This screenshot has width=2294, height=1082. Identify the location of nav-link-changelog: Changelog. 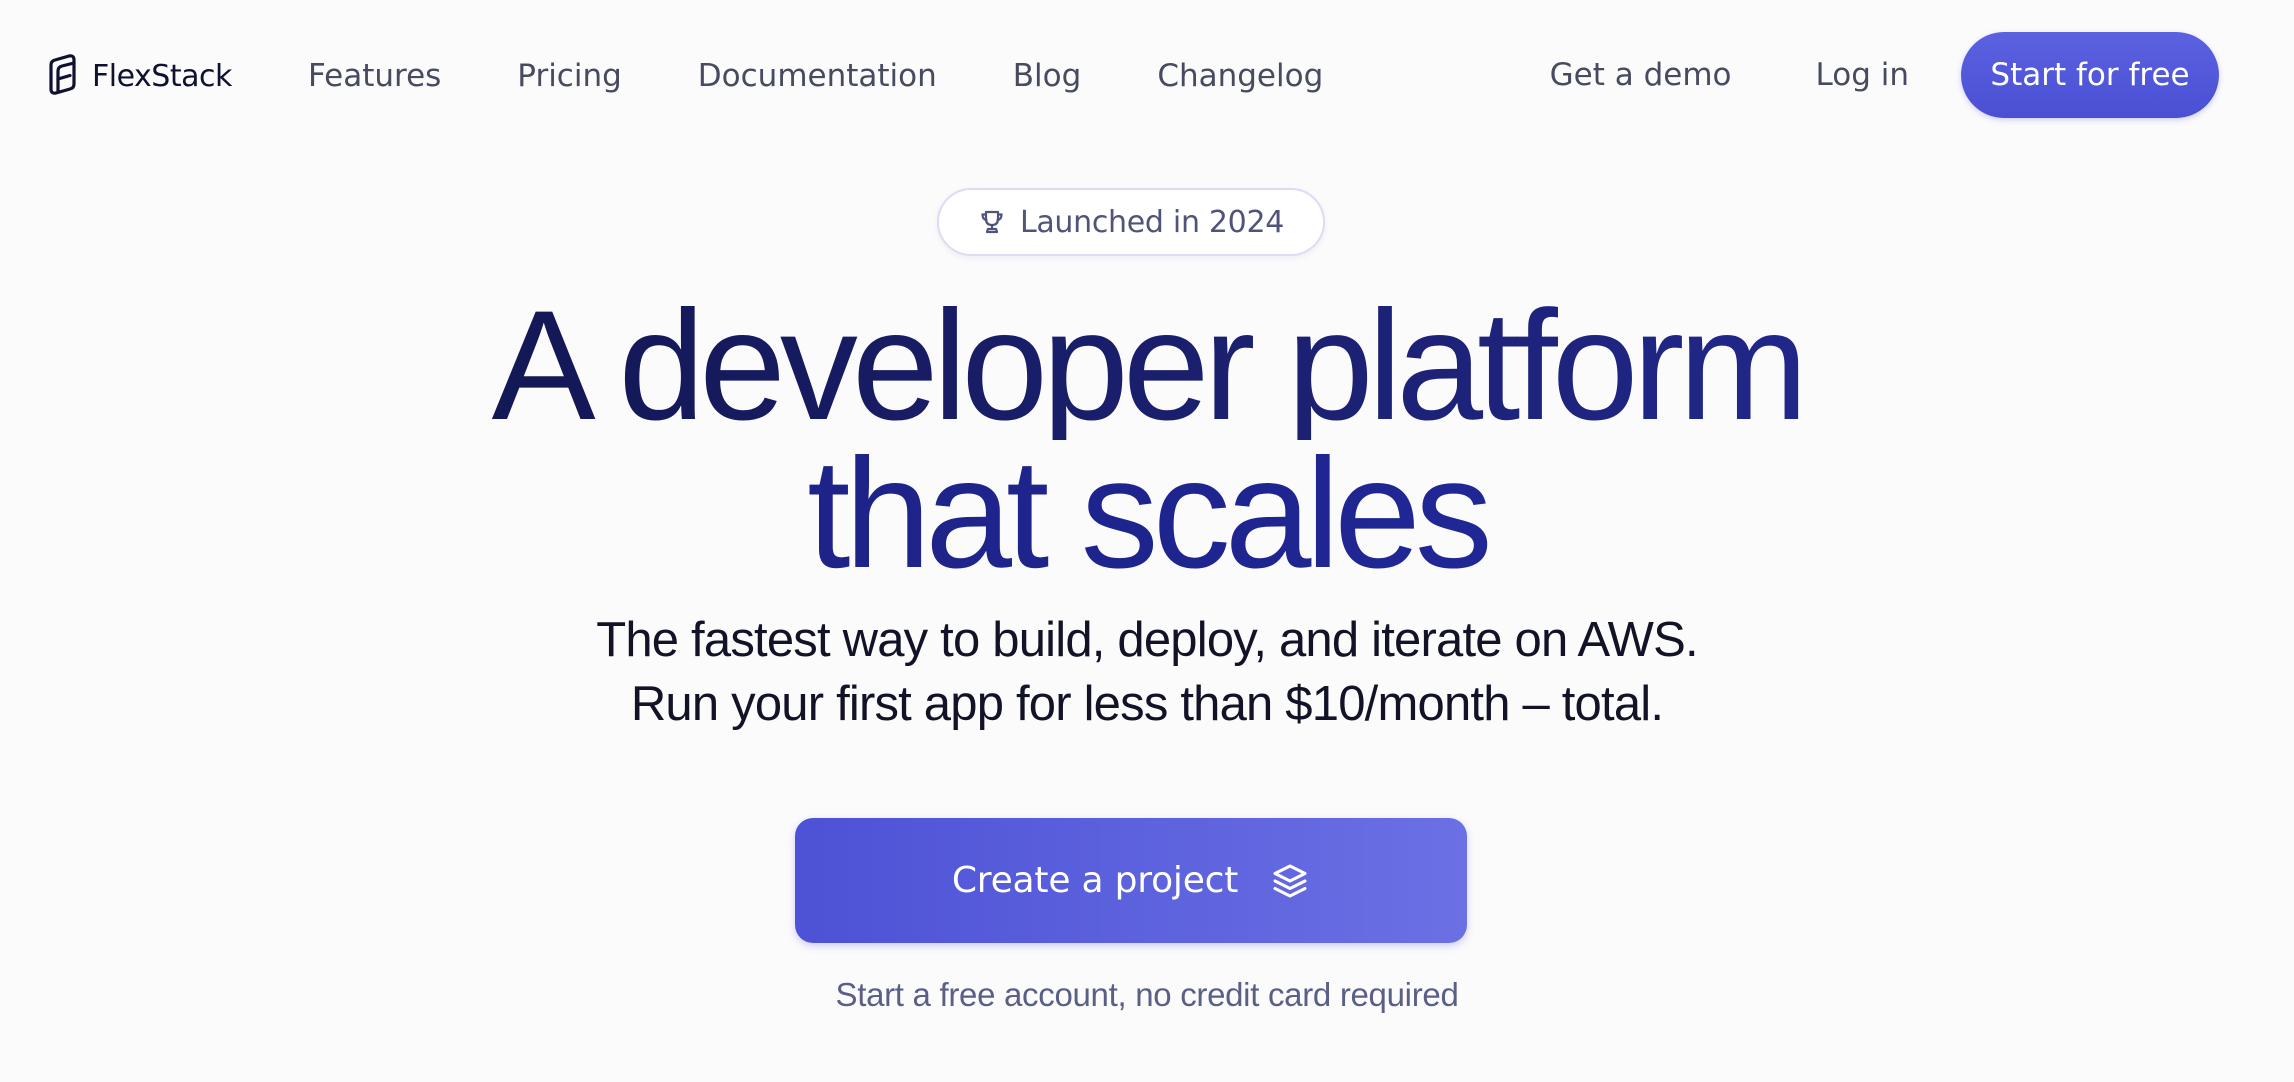
(1240, 76).